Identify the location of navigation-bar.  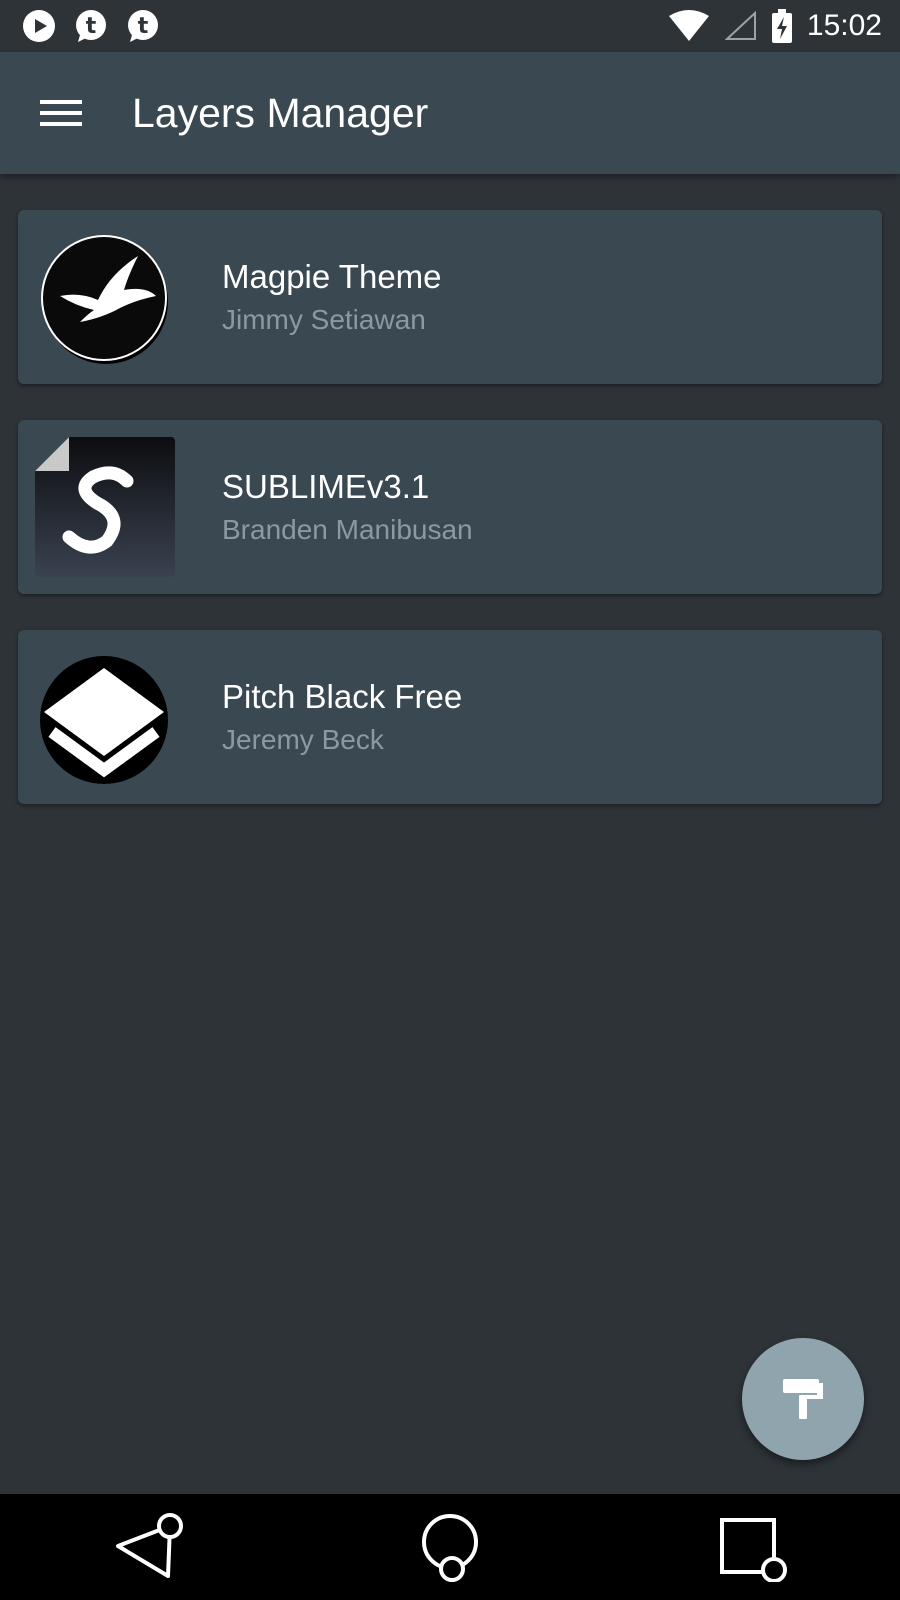
(450, 1547).